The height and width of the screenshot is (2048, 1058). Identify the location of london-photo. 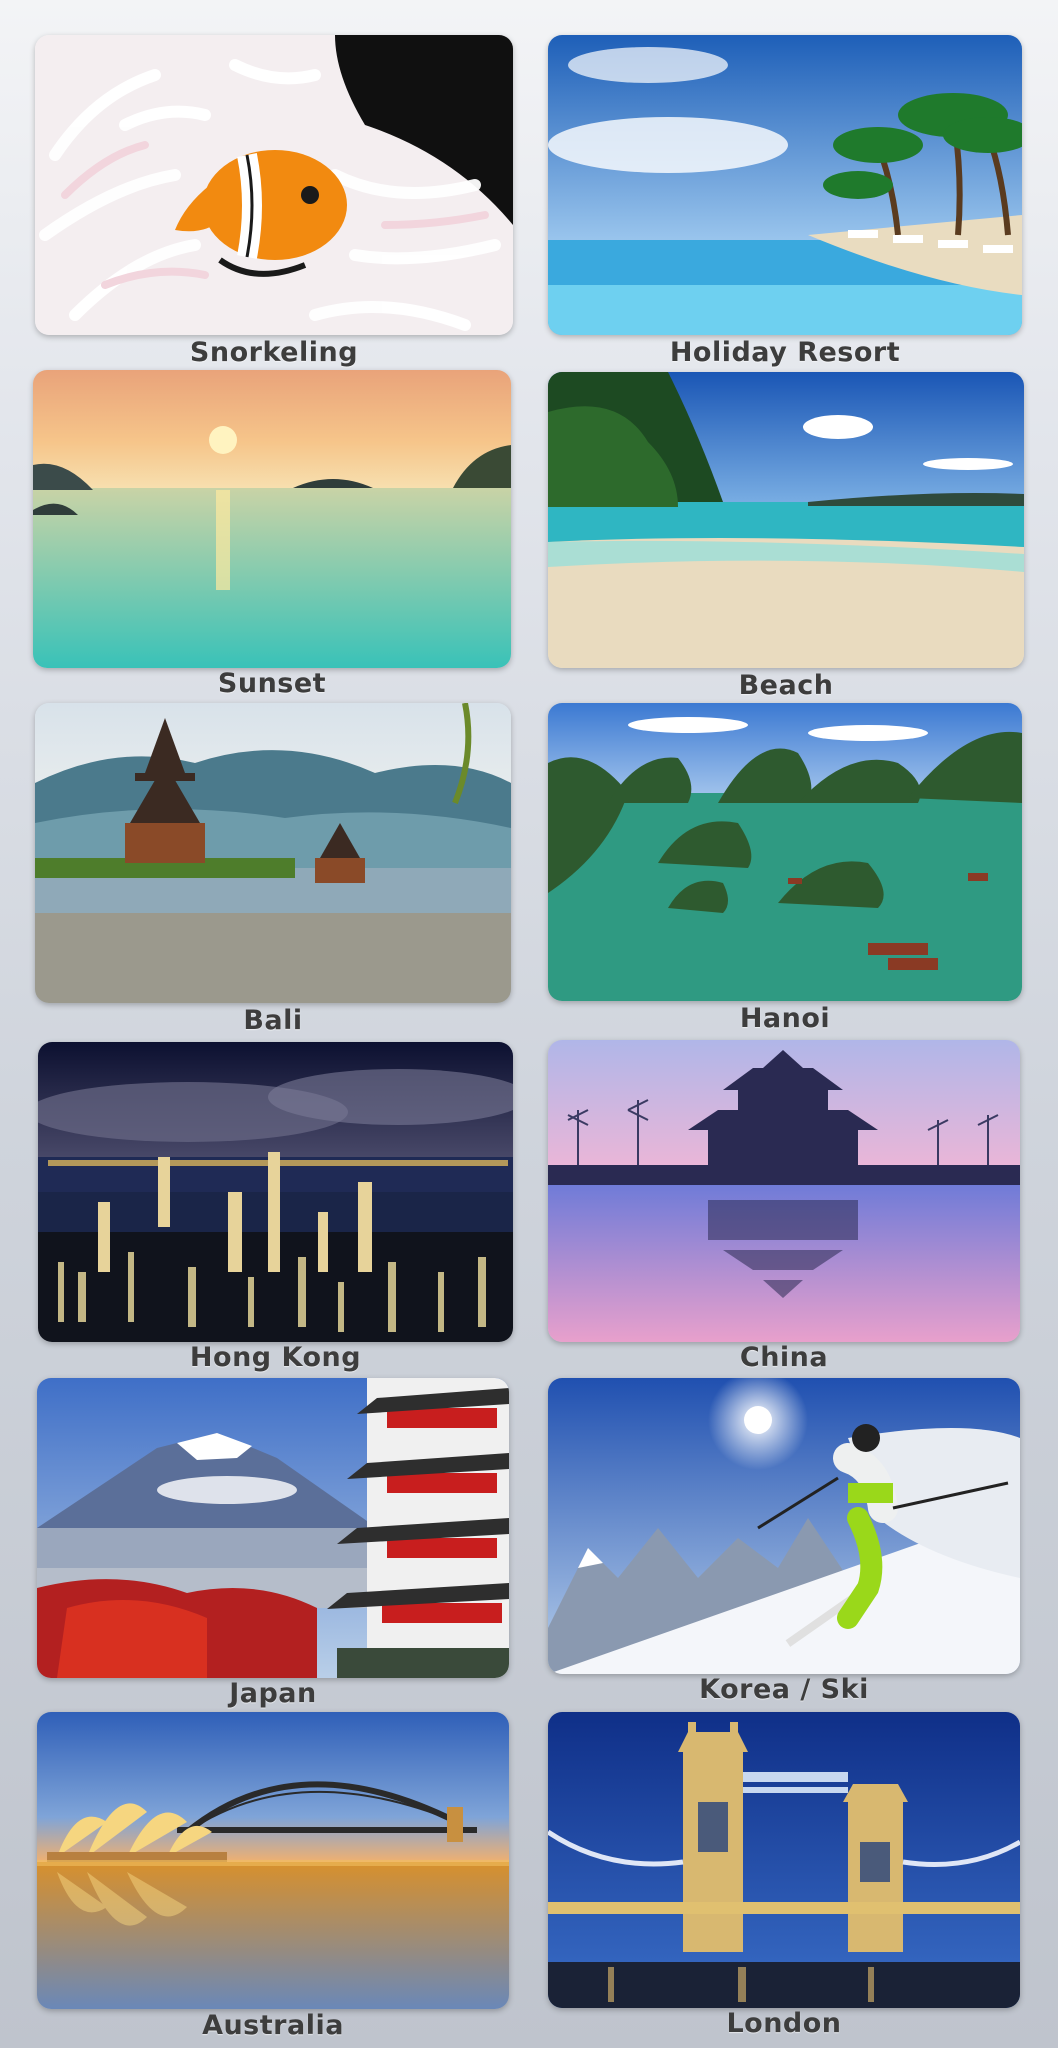
(784, 1860).